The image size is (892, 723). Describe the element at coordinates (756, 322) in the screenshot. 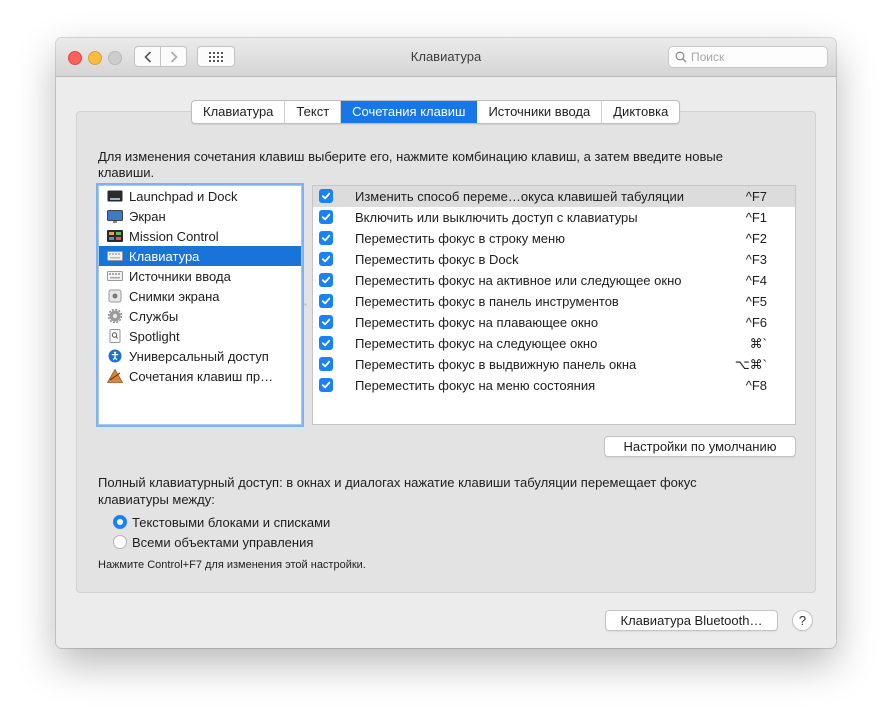

I see `shortcut-key: ^F6` at that location.